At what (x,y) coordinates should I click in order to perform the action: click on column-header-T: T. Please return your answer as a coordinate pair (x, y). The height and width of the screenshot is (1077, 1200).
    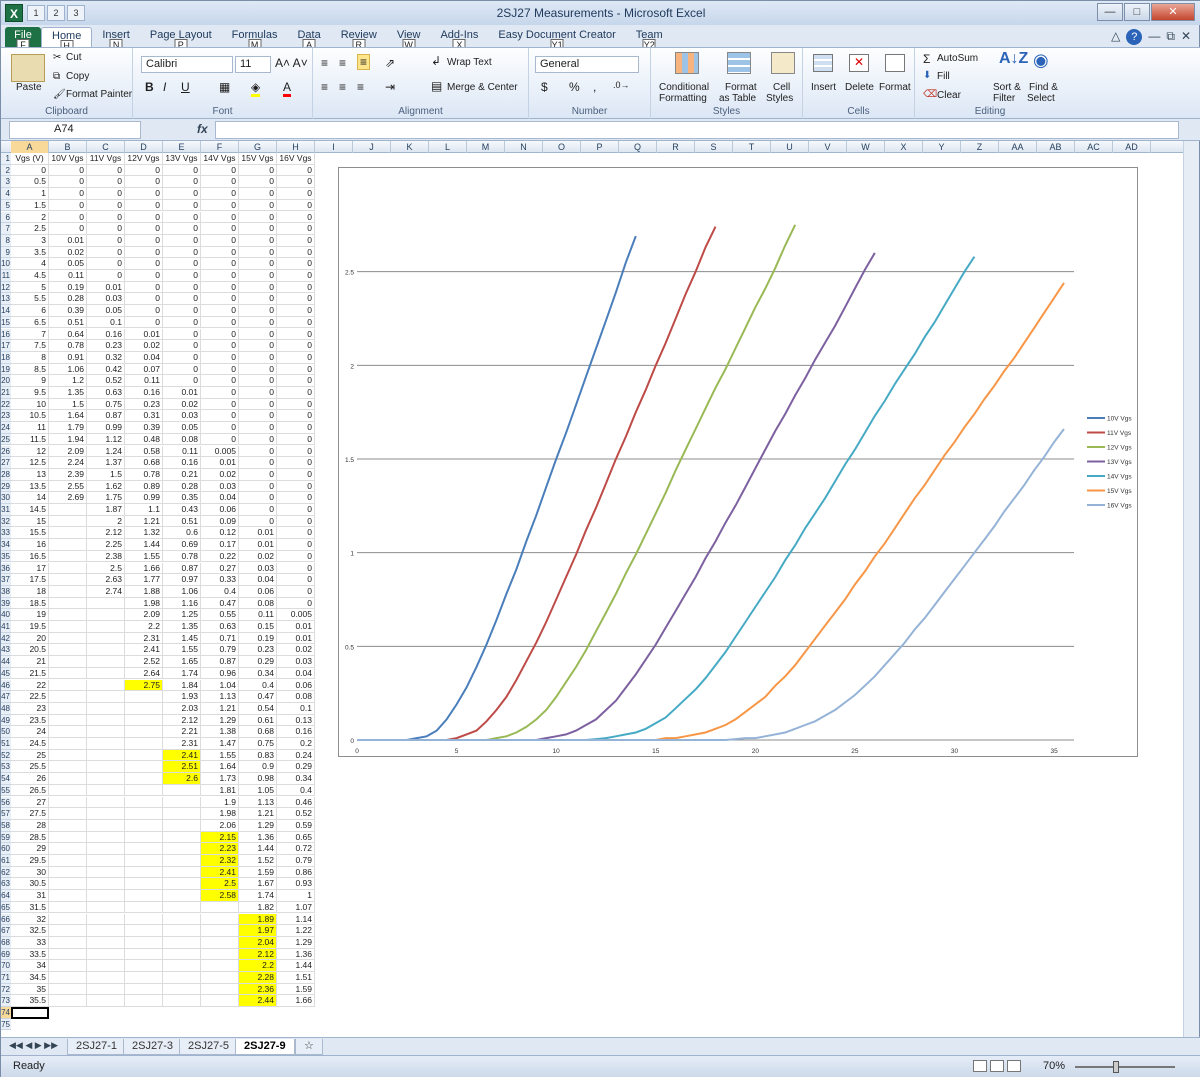
    Looking at the image, I should click on (752, 147).